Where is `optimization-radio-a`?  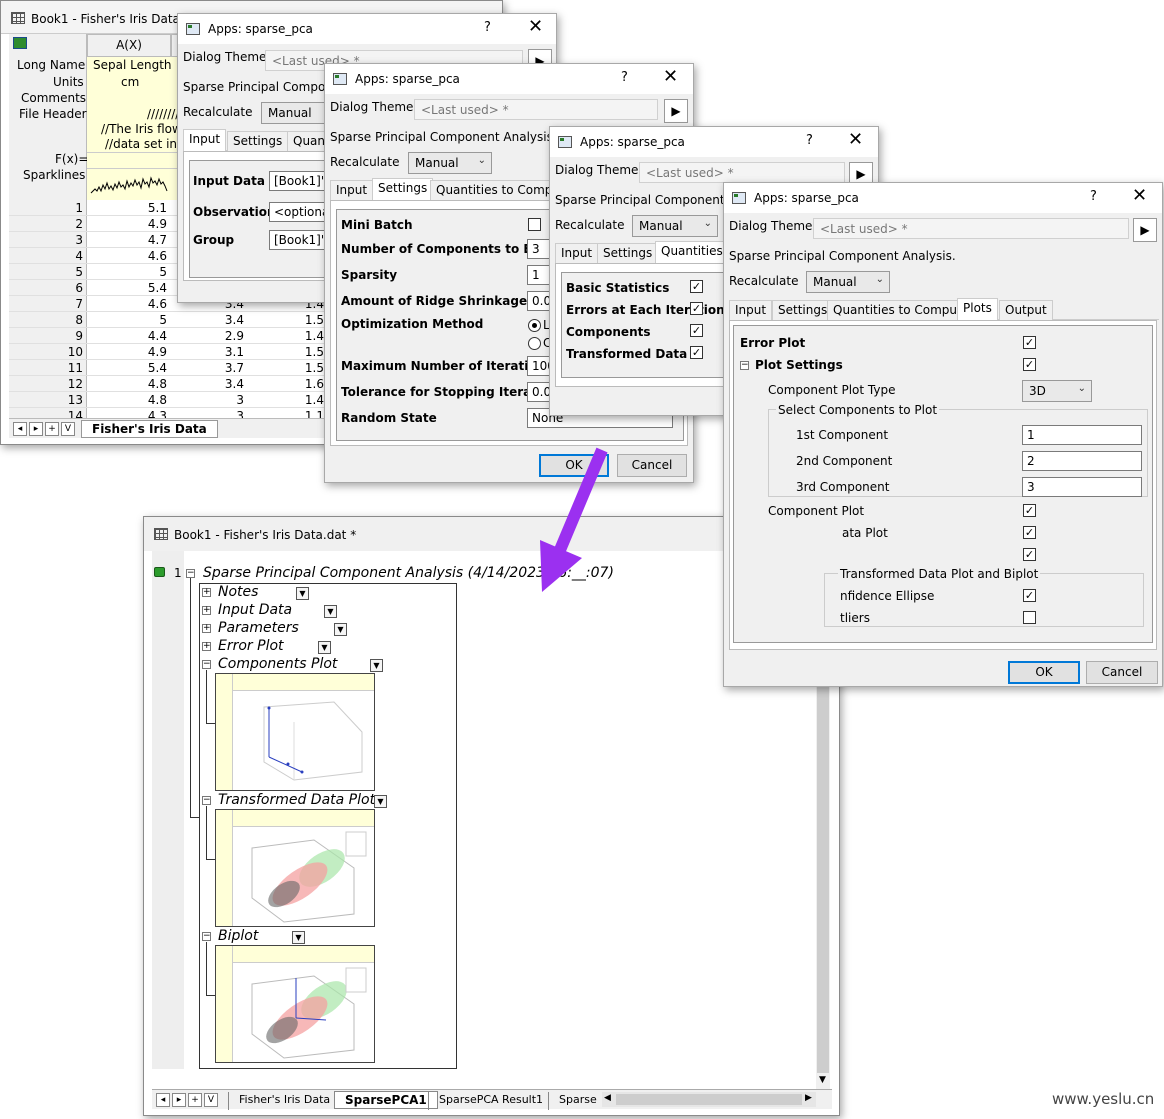
optimization-radio-a is located at coordinates (534, 325).